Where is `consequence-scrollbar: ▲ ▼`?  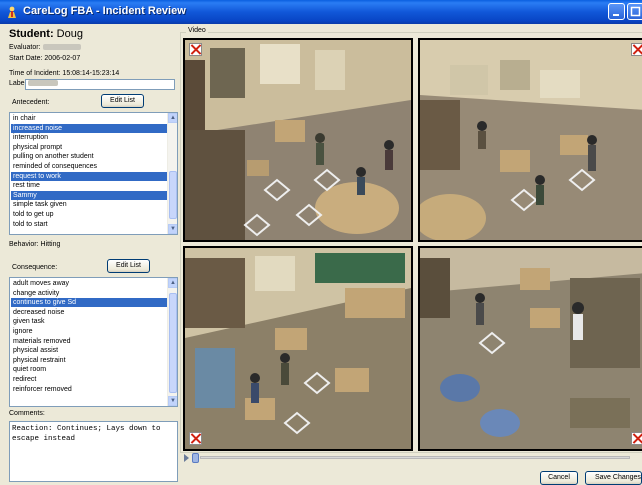 consequence-scrollbar: ▲ ▼ is located at coordinates (172, 342).